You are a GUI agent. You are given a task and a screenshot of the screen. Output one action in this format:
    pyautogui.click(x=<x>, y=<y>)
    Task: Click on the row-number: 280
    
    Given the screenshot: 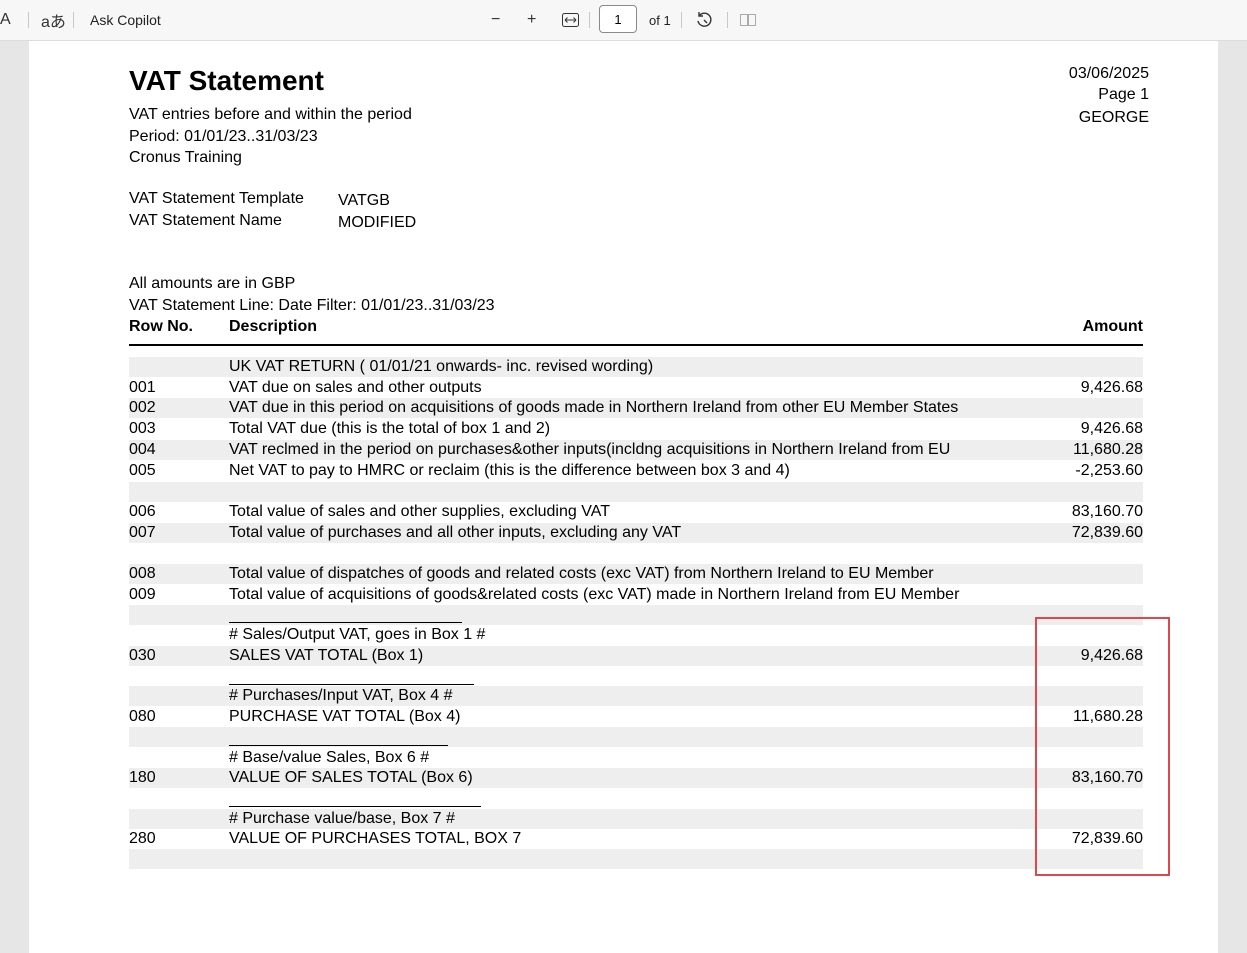 What is the action you would take?
    pyautogui.click(x=142, y=838)
    